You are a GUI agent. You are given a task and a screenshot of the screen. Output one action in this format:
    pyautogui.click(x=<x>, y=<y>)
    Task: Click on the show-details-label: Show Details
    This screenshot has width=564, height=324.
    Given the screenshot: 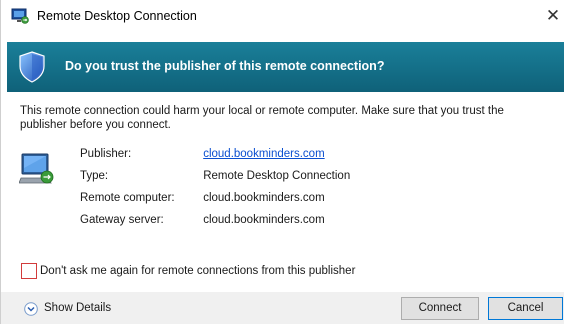 What is the action you would take?
    pyautogui.click(x=78, y=308)
    